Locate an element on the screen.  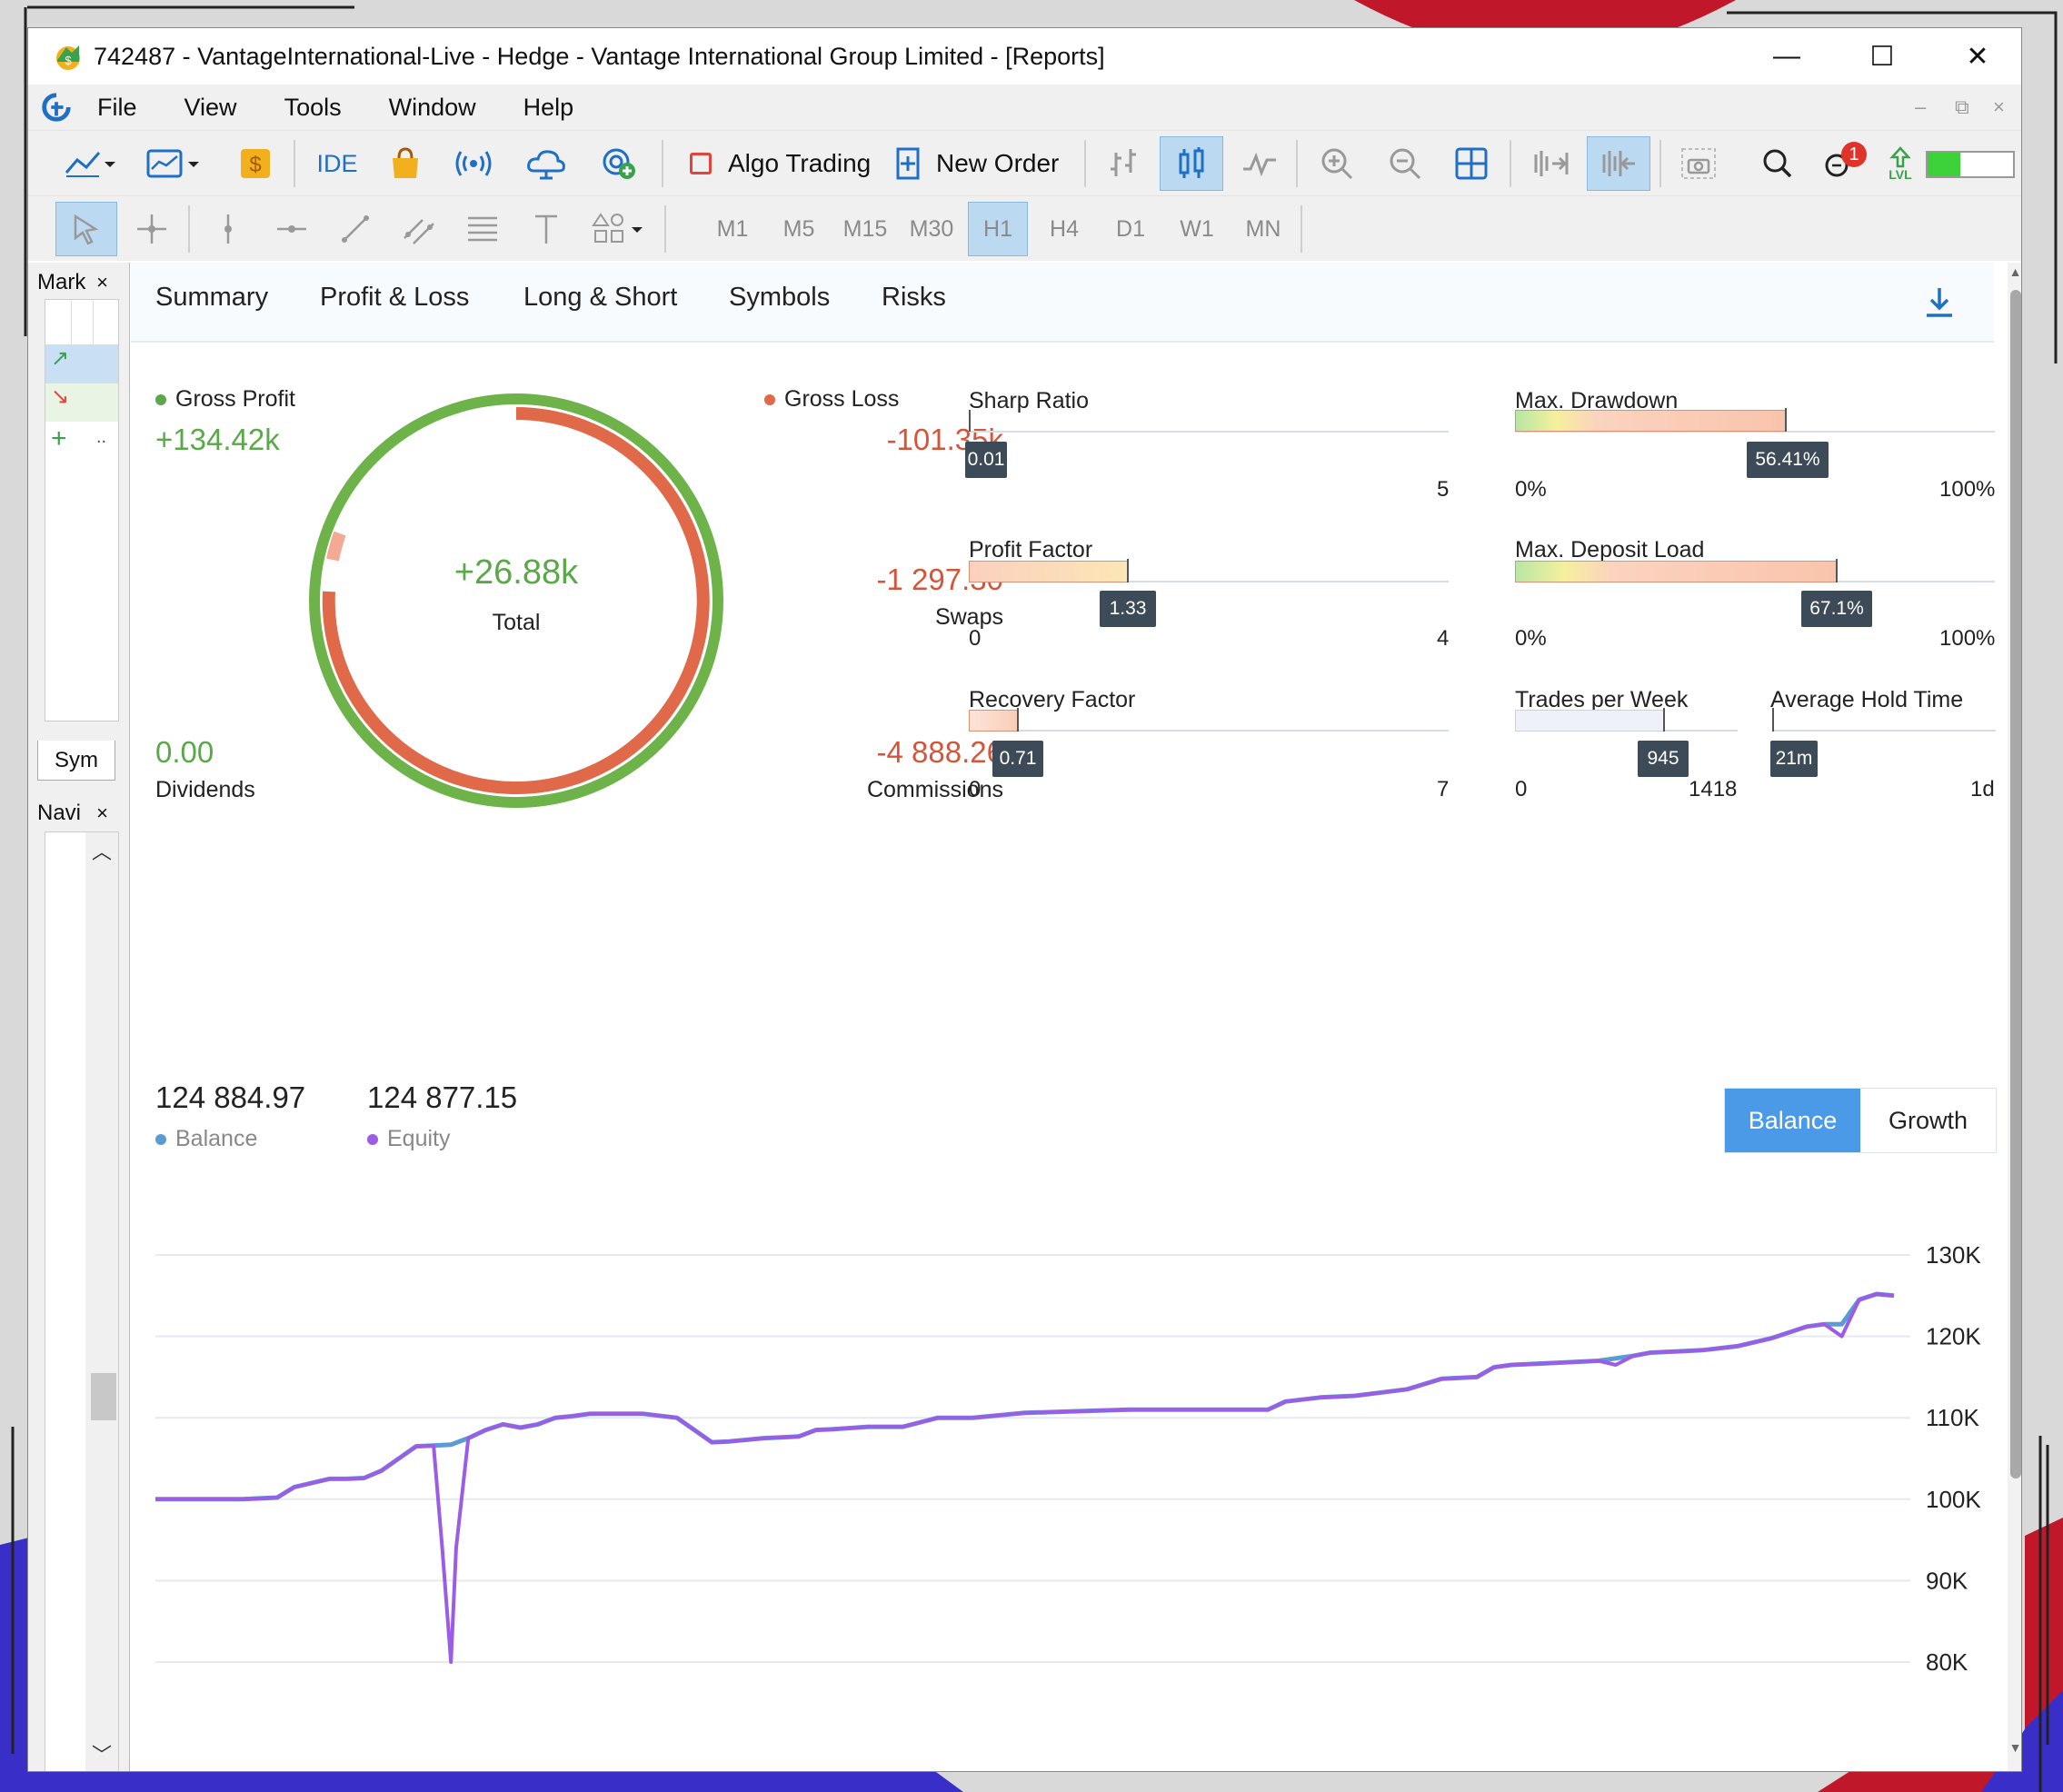
menu-file: File is located at coordinates (117, 108).